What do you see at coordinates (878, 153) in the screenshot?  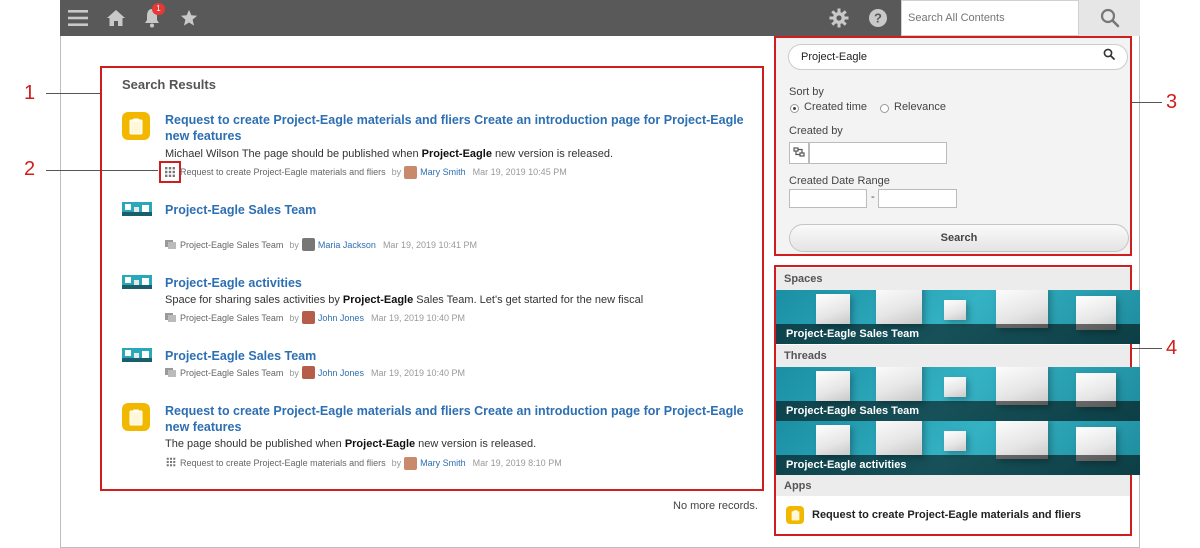 I see `created-by-input` at bounding box center [878, 153].